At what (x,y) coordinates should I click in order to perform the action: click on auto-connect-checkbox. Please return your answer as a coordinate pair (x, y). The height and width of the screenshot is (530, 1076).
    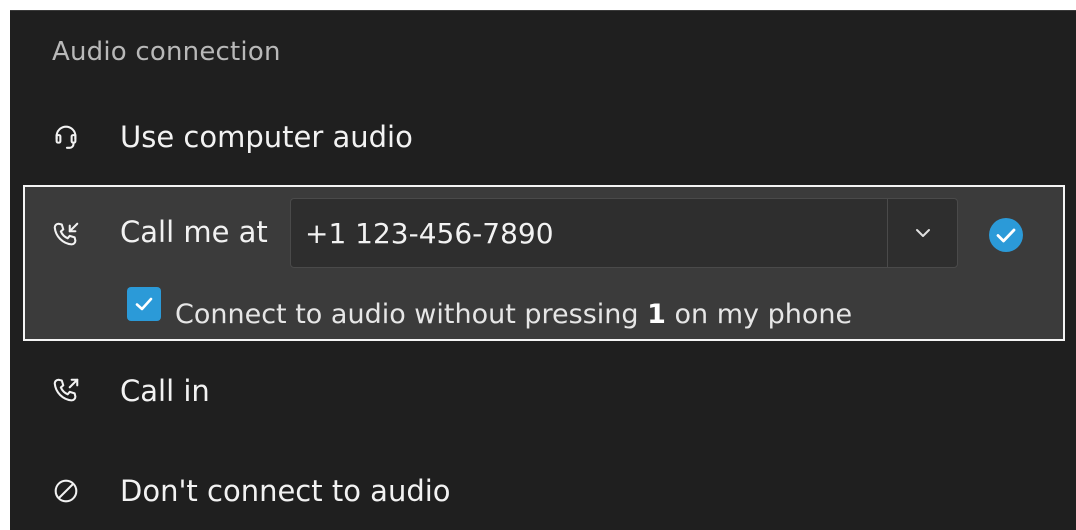
    Looking at the image, I should click on (144, 304).